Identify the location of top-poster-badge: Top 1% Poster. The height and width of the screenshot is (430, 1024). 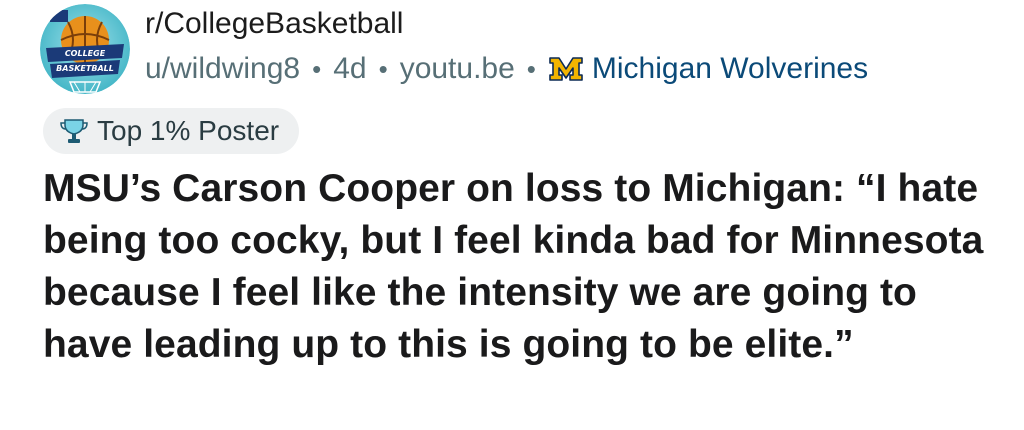
(171, 131).